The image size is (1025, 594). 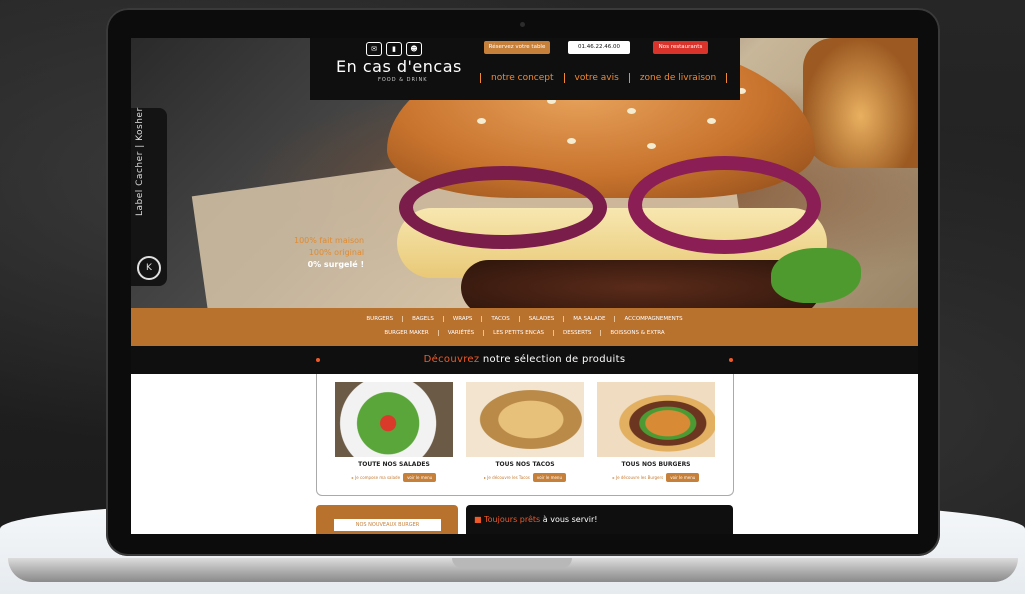 What do you see at coordinates (653, 319) in the screenshot?
I see `category-item: ACCOMPAGNEMENTS` at bounding box center [653, 319].